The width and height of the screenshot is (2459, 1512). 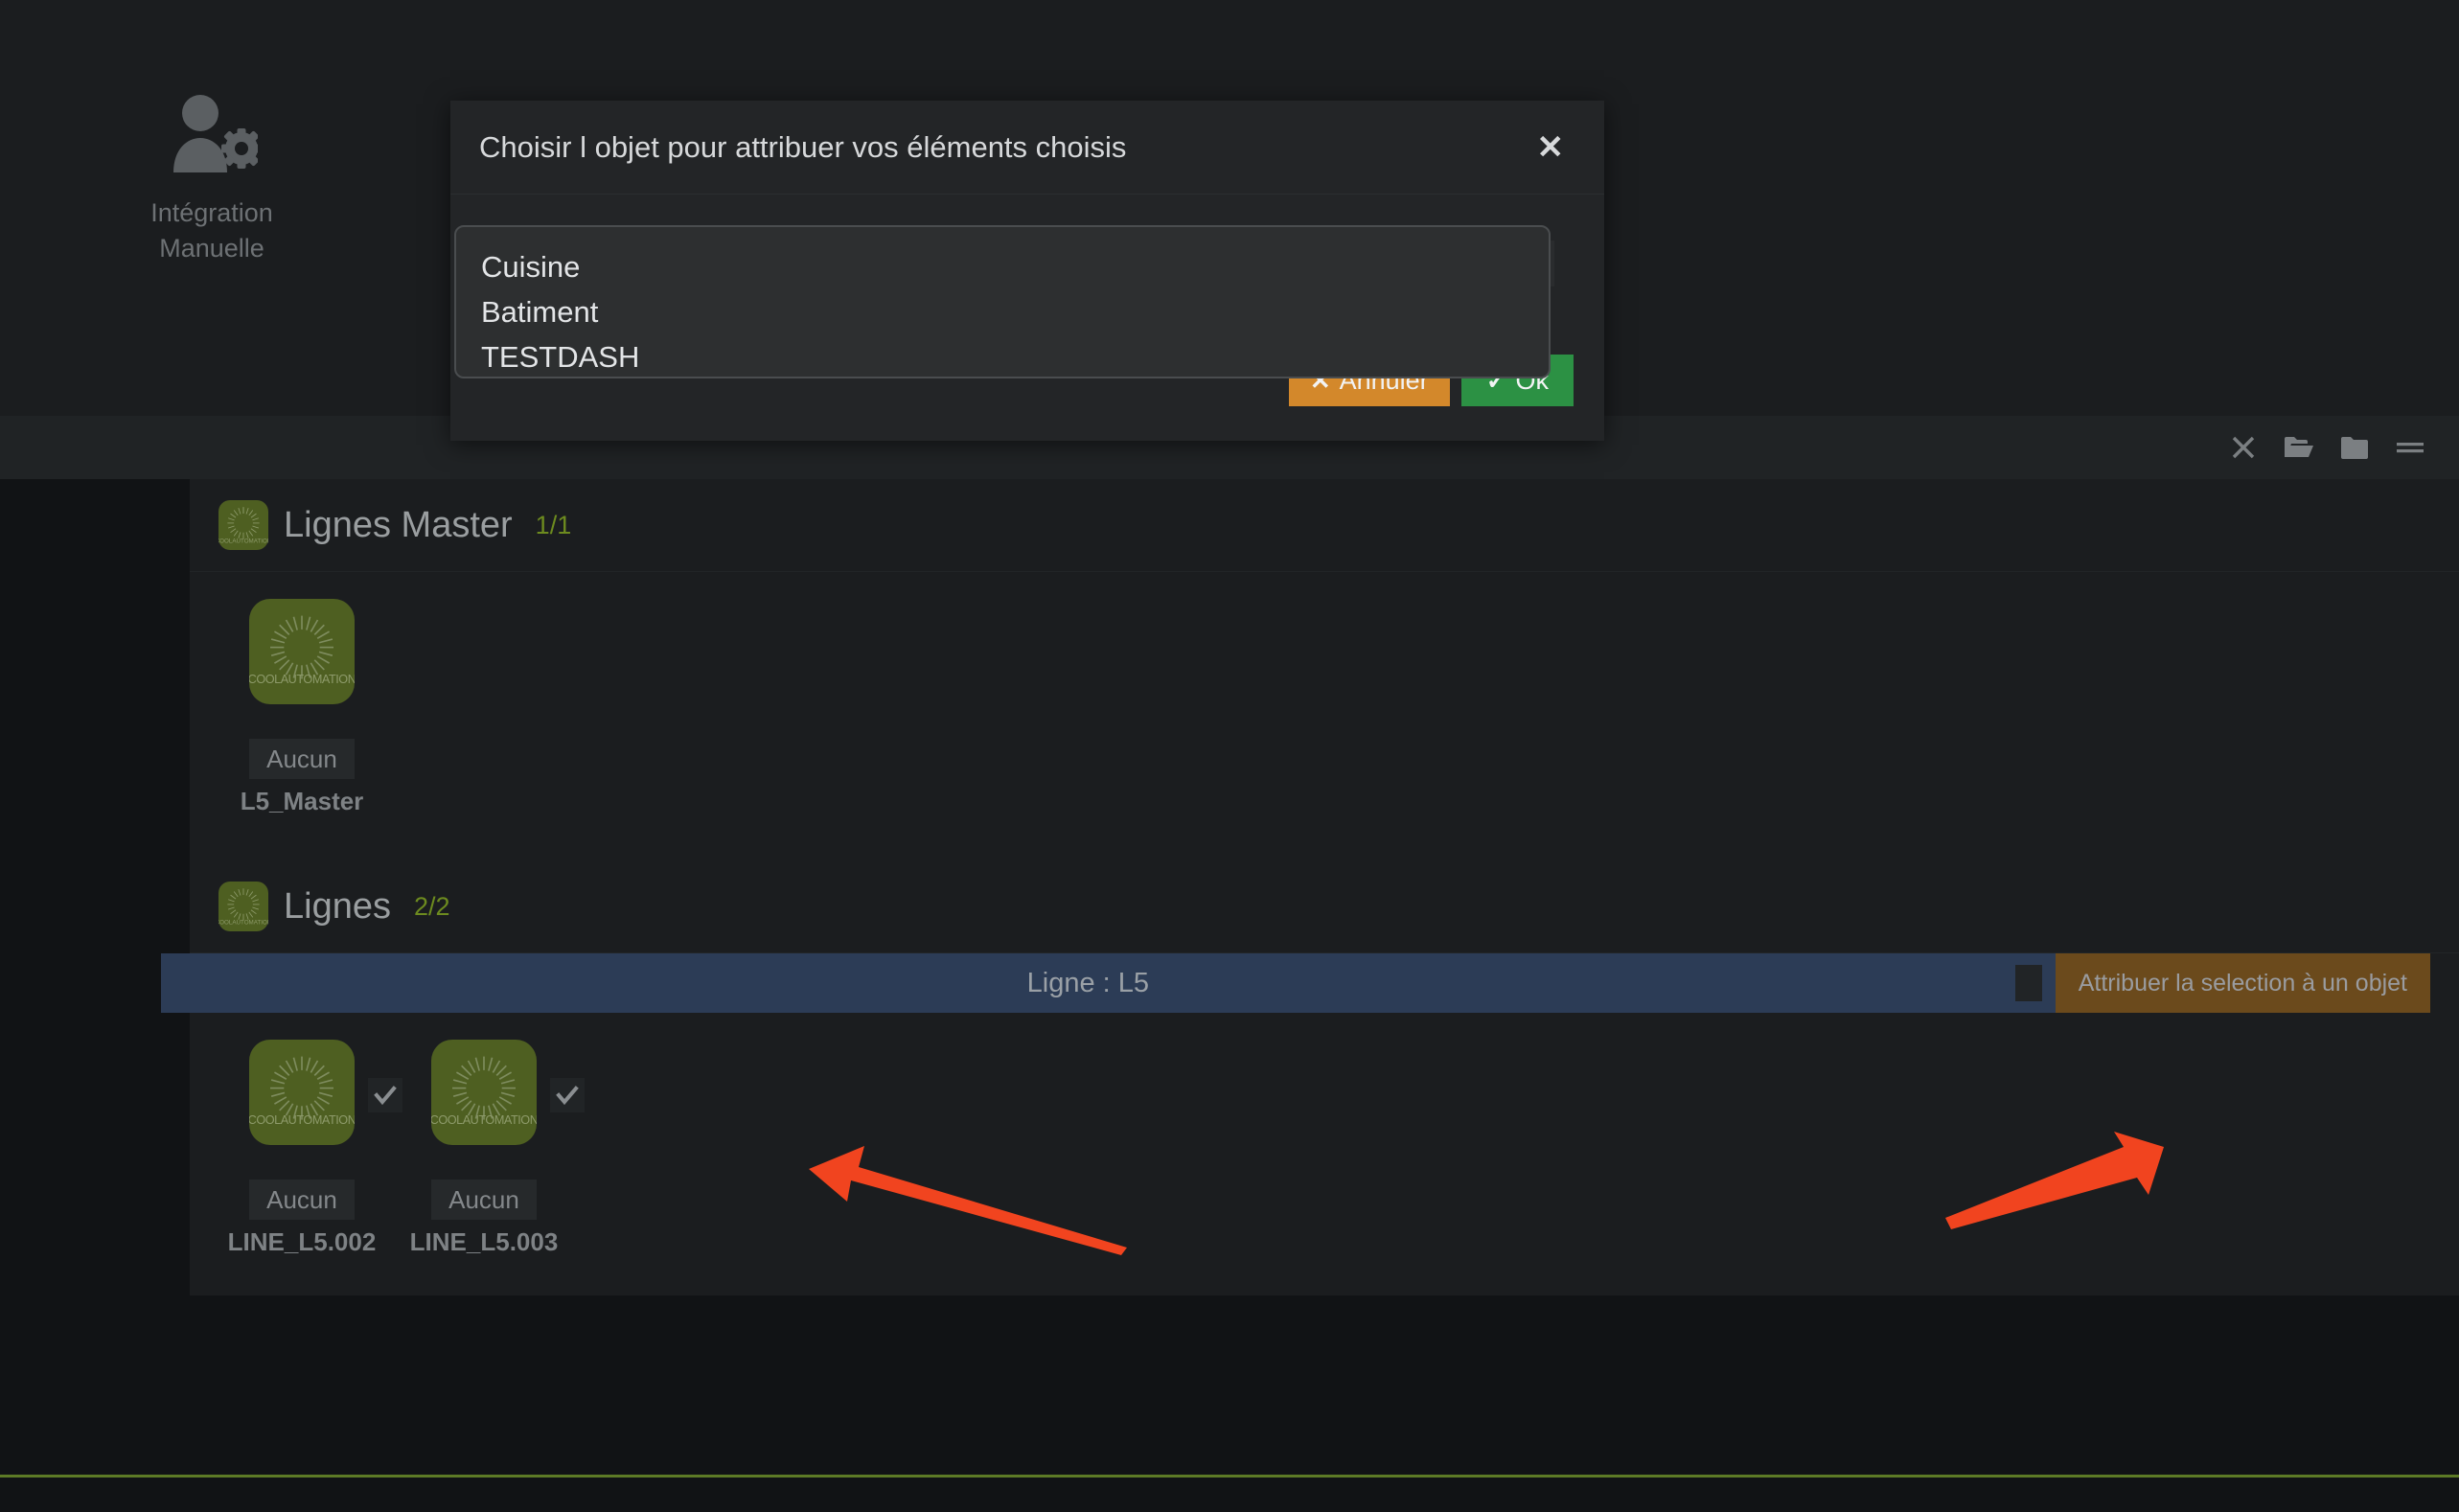 I want to click on modal-body: Cuisine Batiment TESTDASH, so click(x=1027, y=286).